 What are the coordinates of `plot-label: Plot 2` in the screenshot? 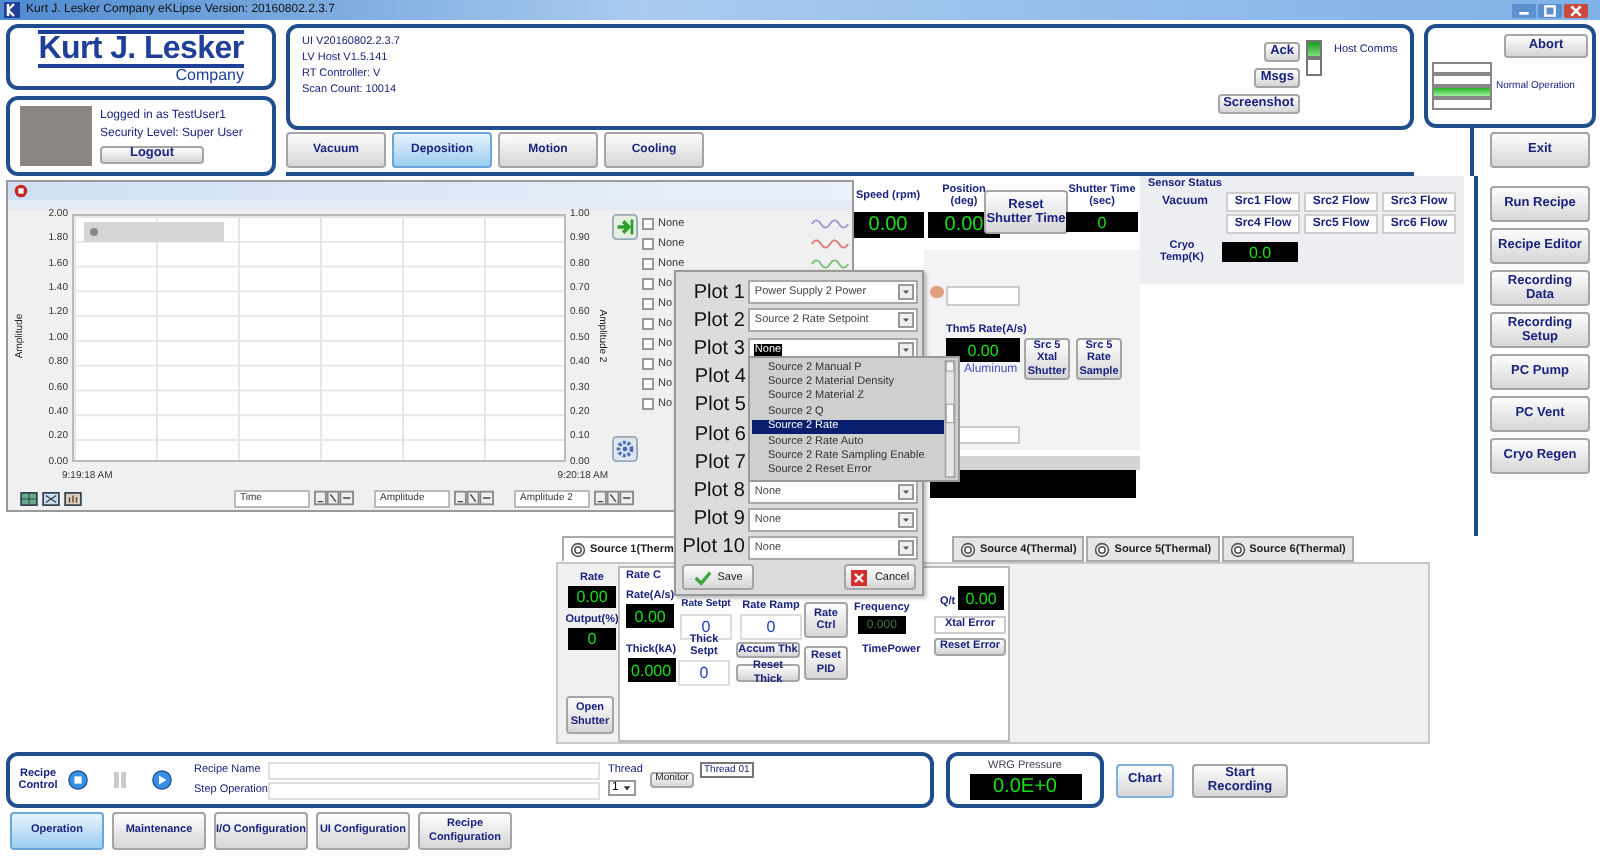 It's located at (718, 320).